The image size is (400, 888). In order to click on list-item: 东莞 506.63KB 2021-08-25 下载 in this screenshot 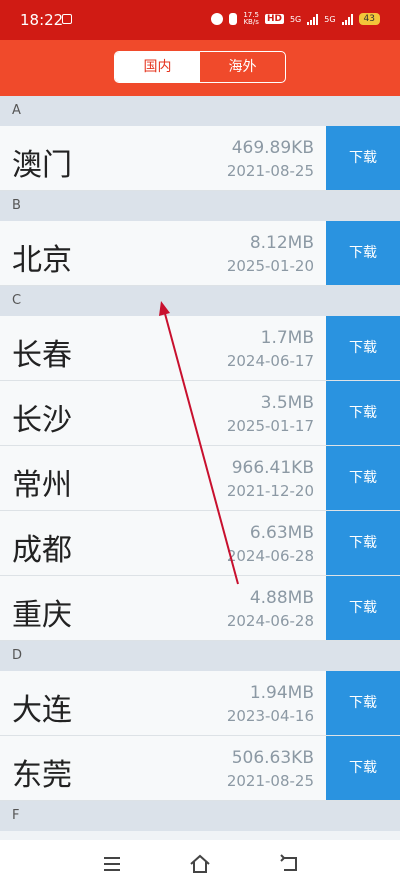, I will do `click(200, 768)`.